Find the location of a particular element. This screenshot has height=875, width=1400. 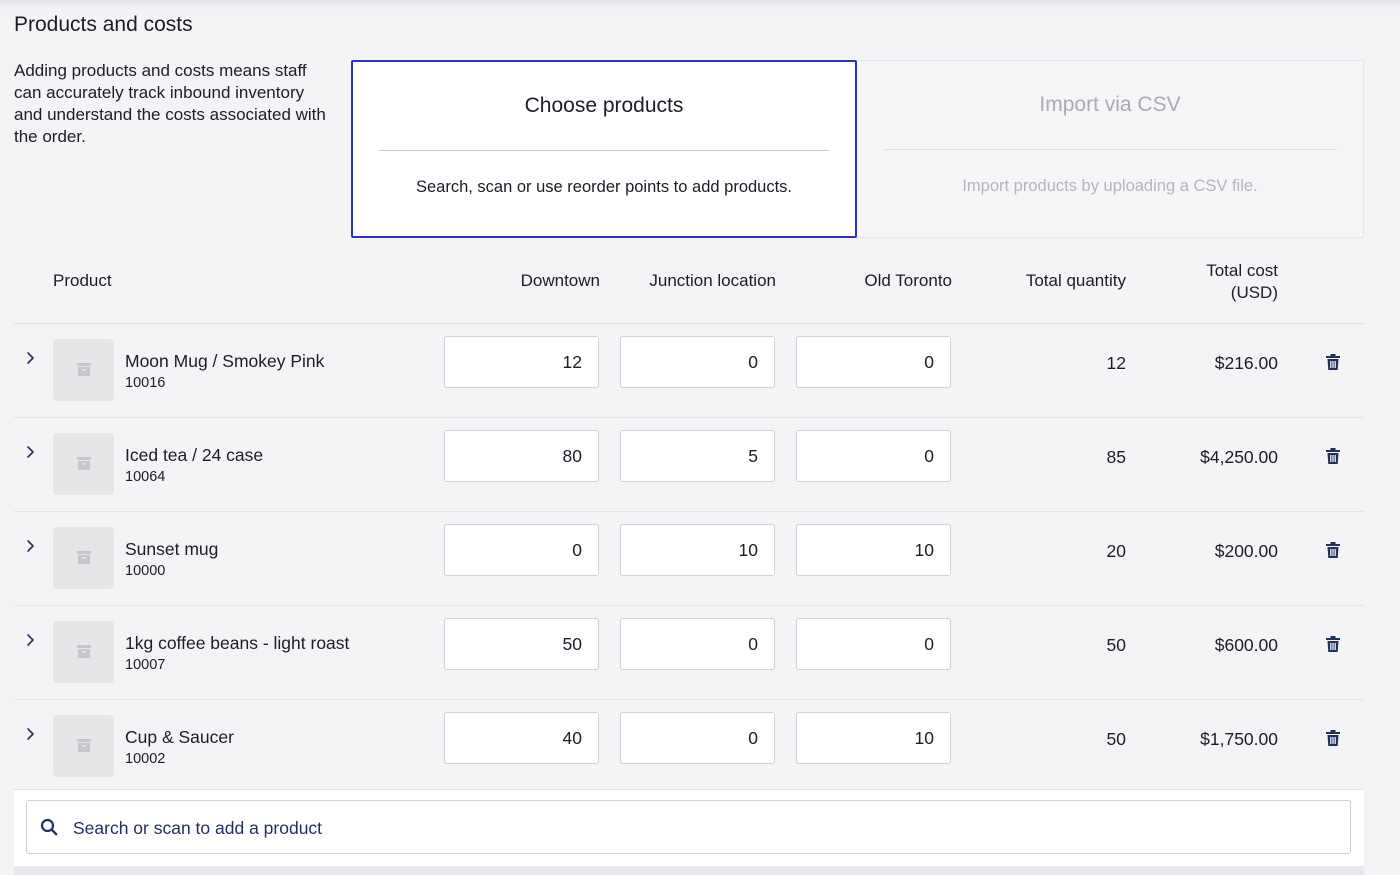

product-name: 1kg coffee beans - light roast is located at coordinates (237, 643).